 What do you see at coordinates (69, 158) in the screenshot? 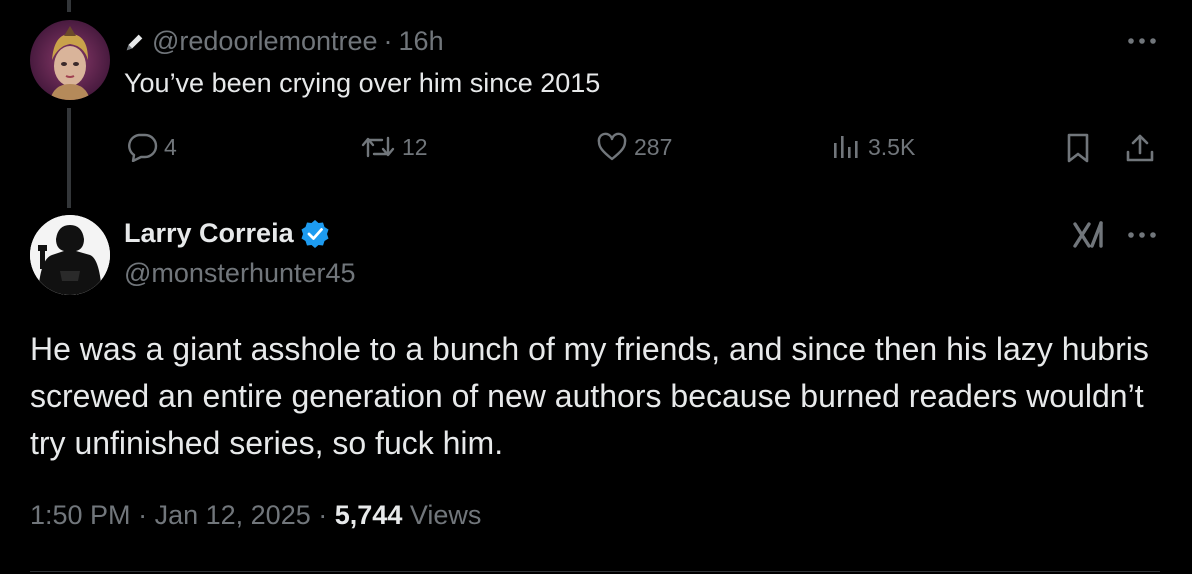
I see `thread-line` at bounding box center [69, 158].